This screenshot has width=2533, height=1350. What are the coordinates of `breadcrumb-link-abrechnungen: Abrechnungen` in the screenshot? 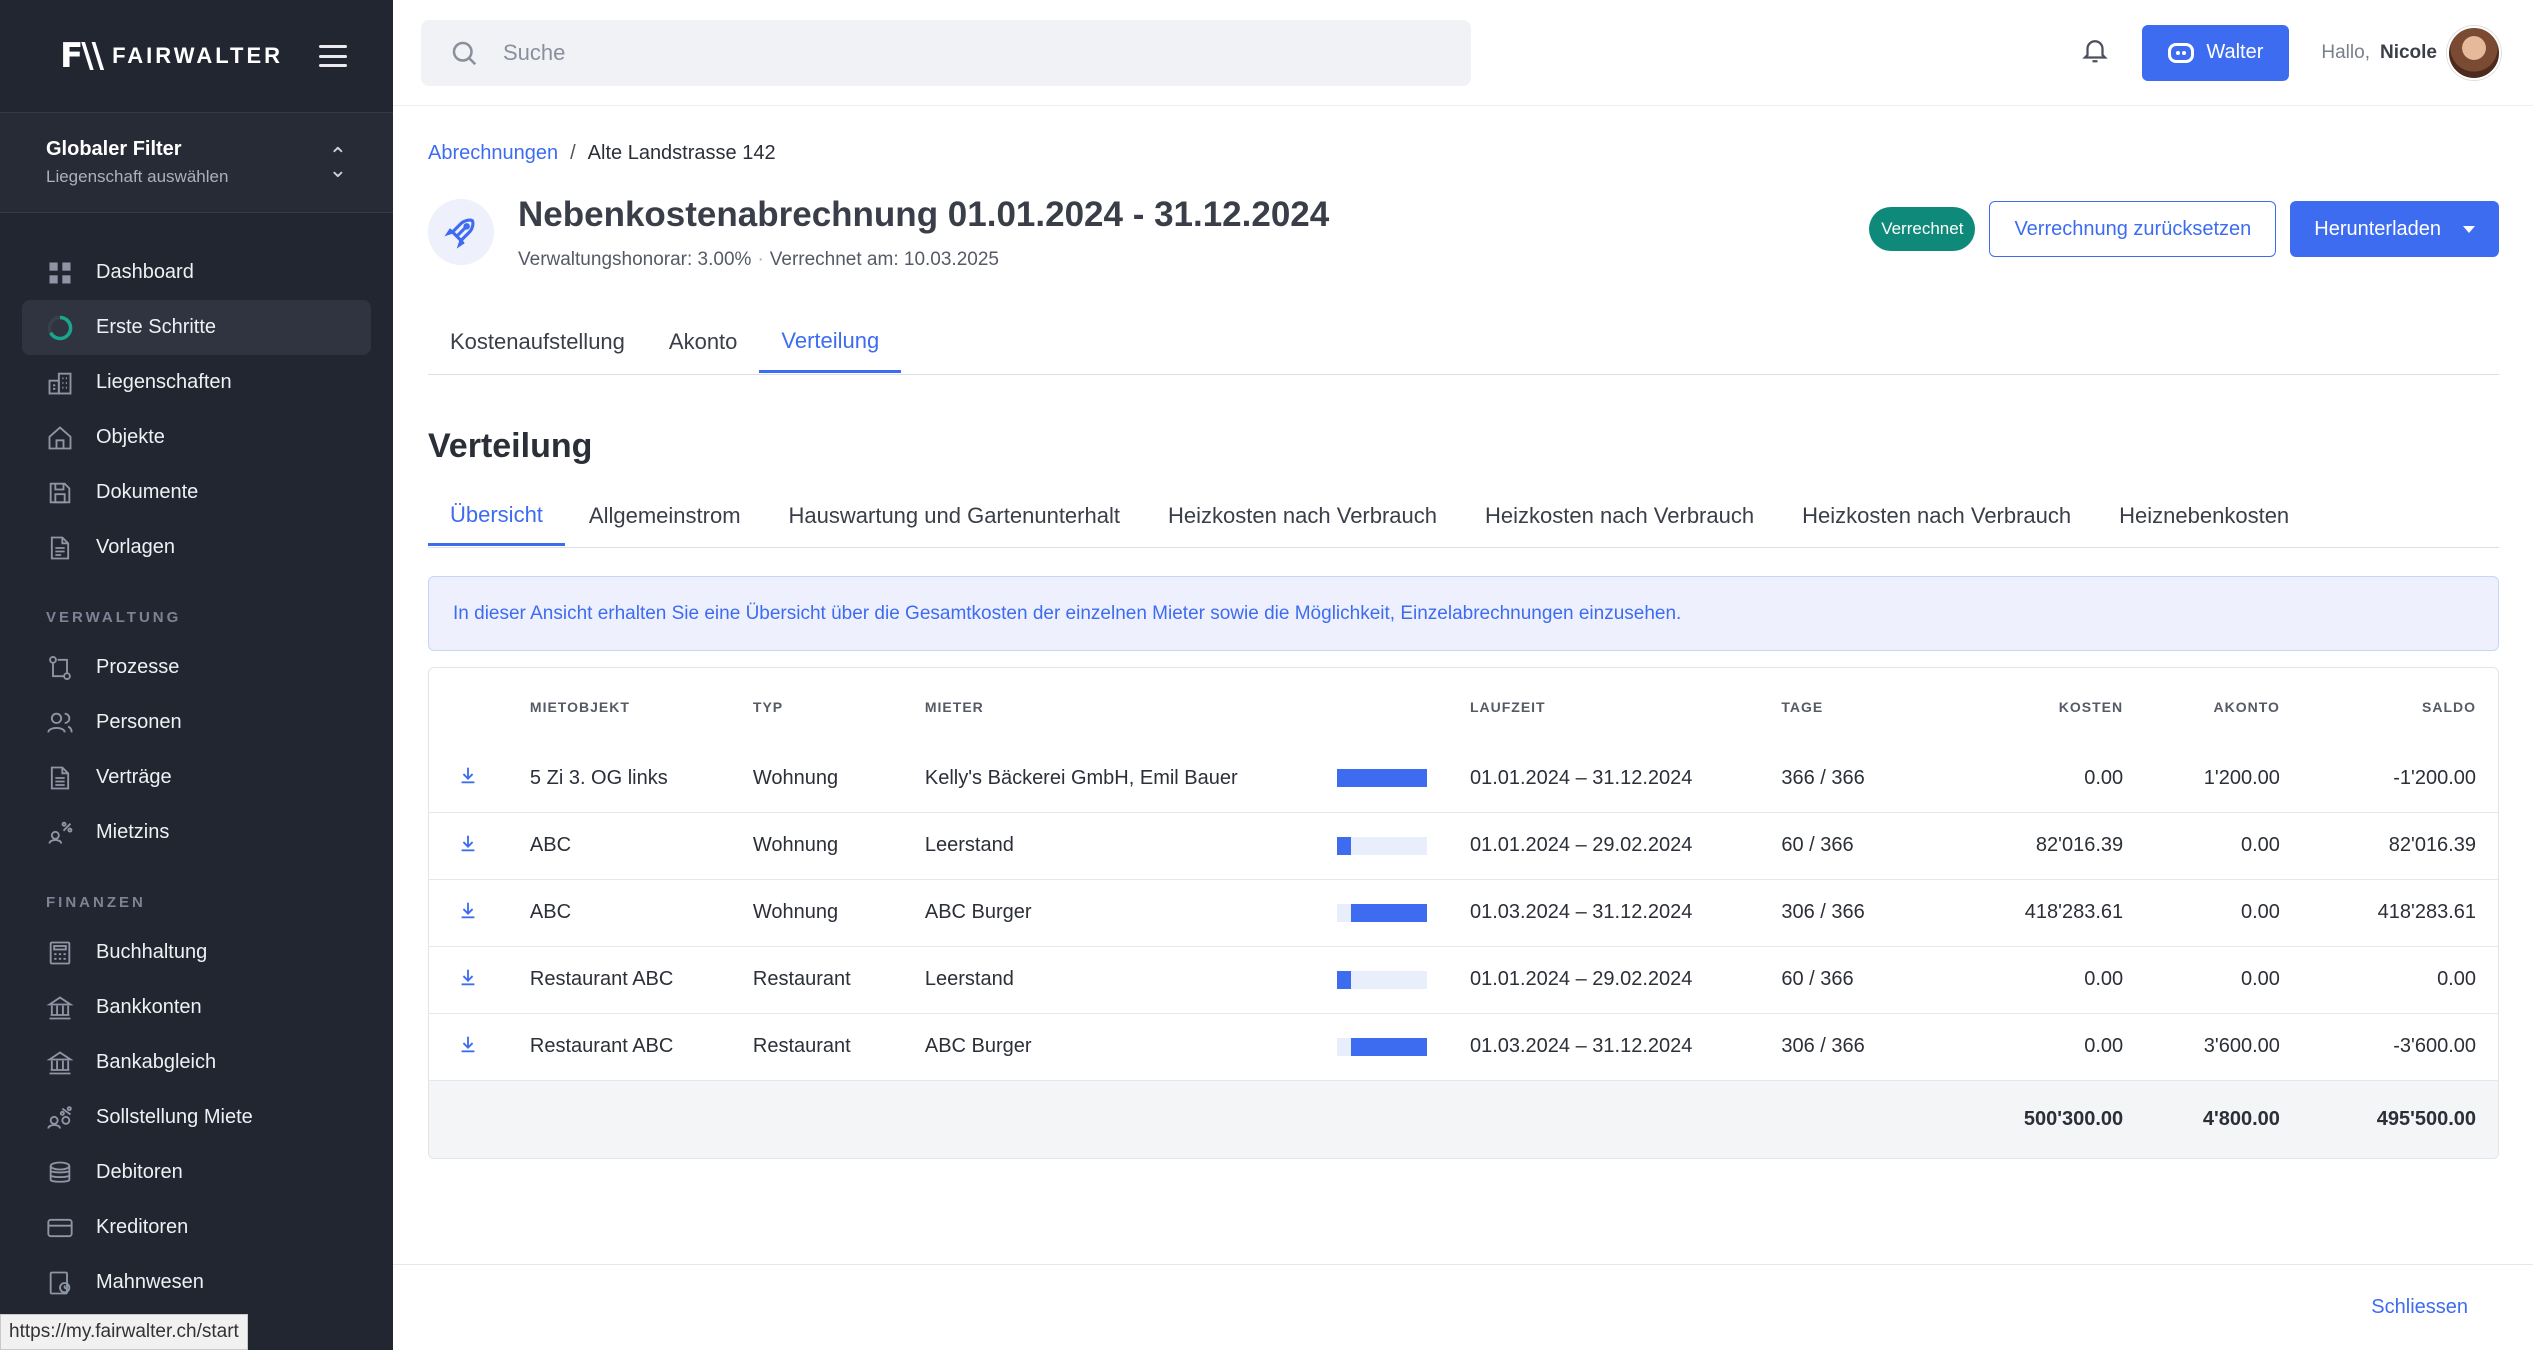 It's located at (493, 153).